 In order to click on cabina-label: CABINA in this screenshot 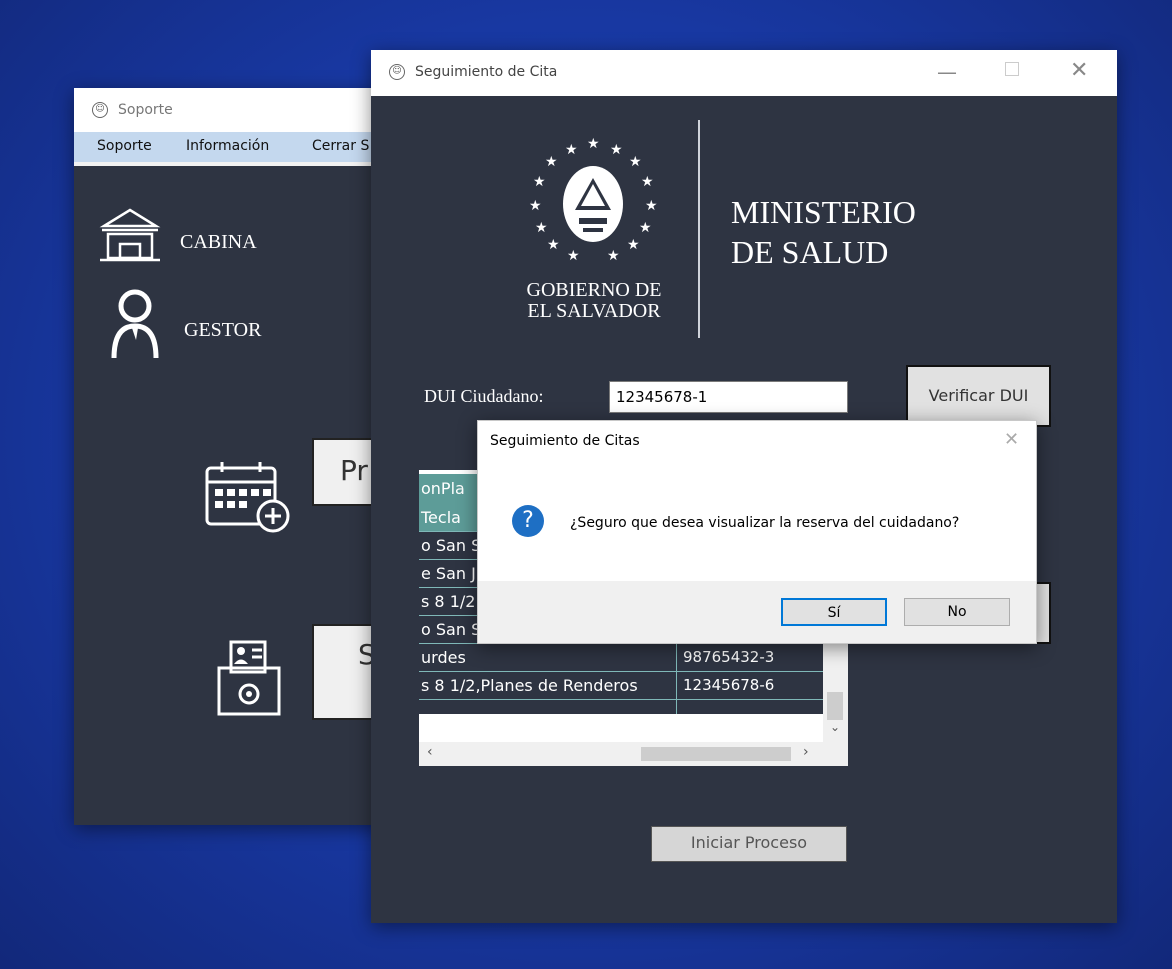, I will do `click(218, 242)`.